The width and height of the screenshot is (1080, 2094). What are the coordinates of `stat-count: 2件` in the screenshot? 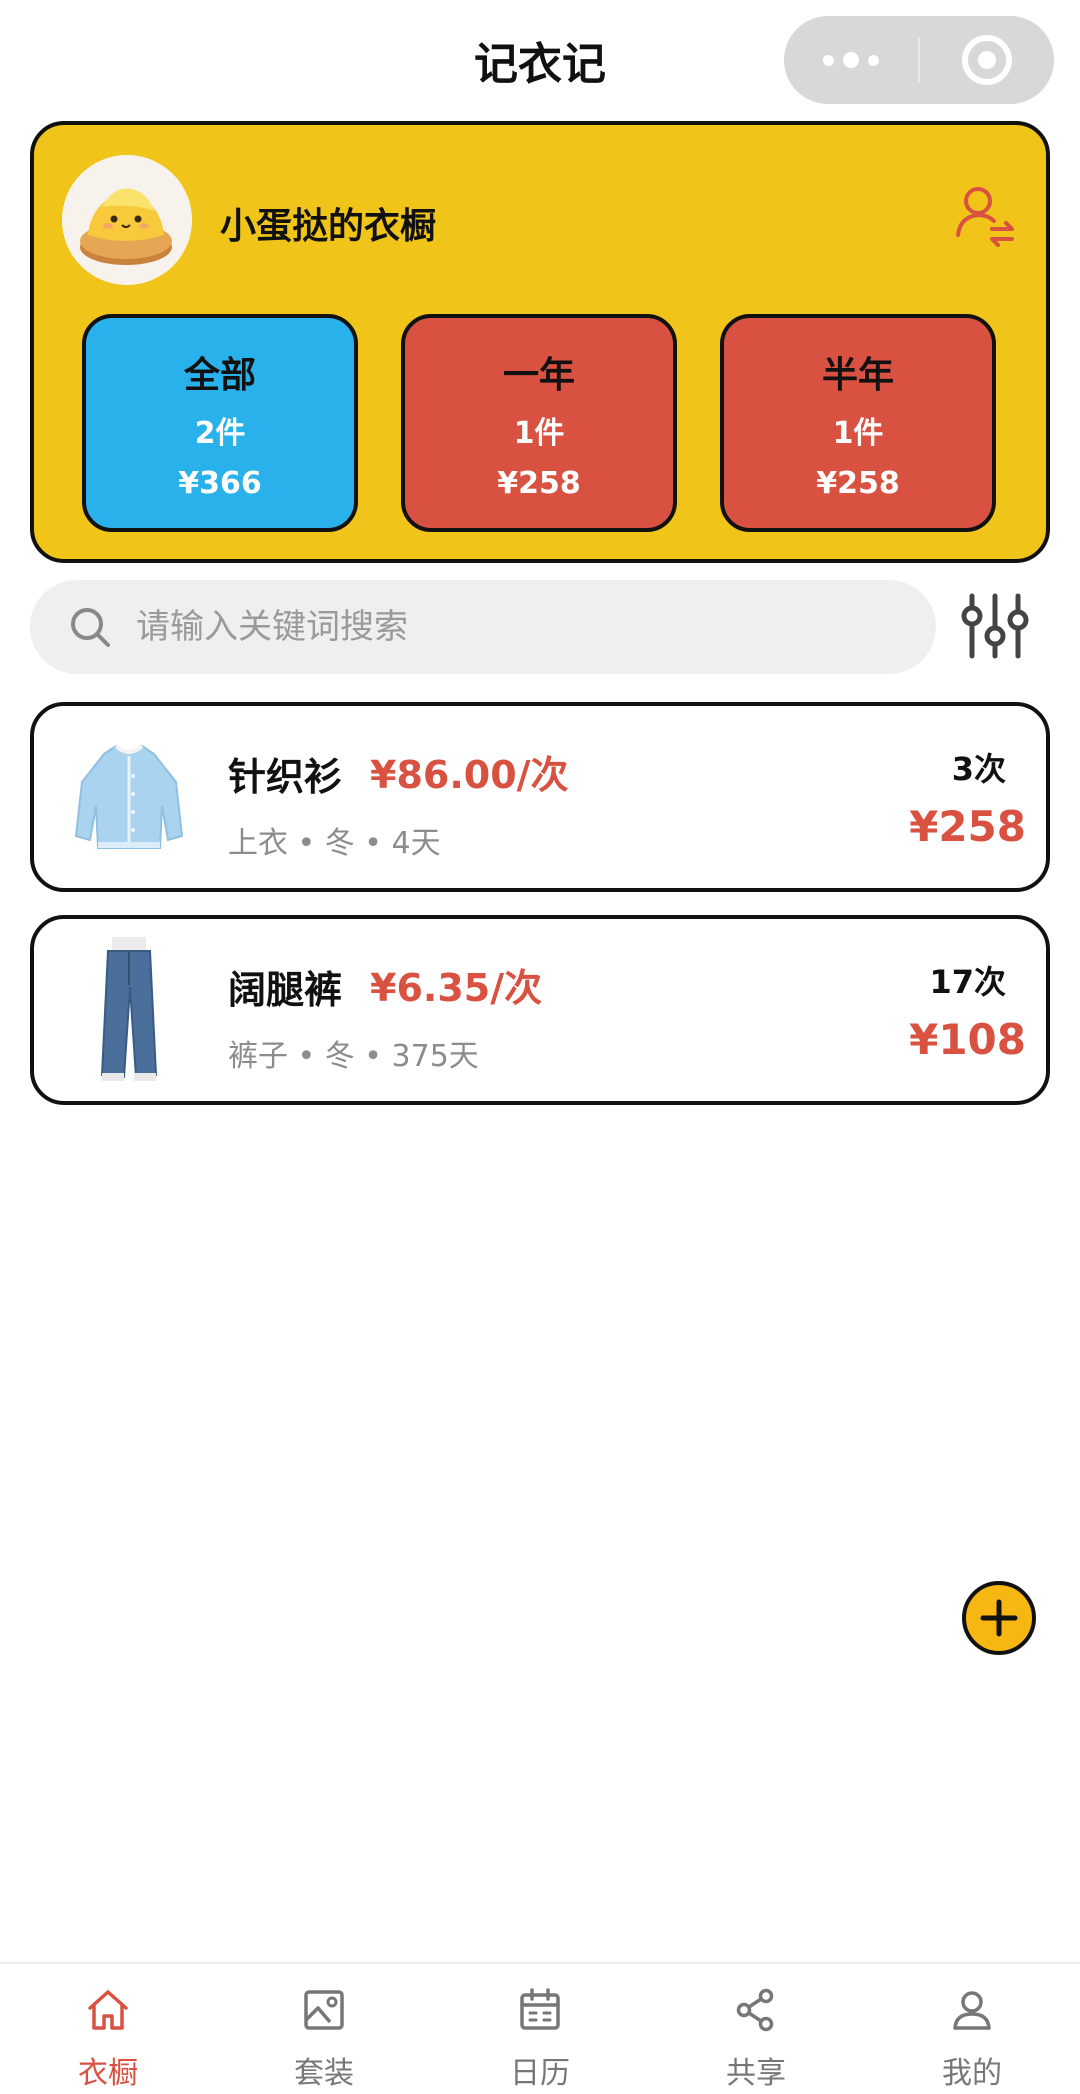 It's located at (220, 433).